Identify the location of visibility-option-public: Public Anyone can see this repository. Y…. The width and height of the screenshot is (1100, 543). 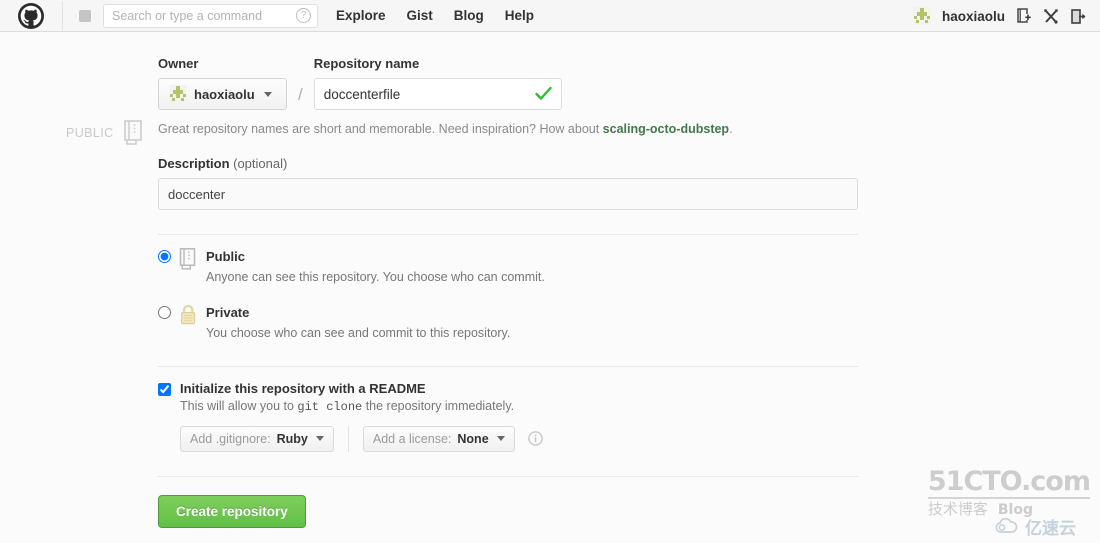
(508, 266).